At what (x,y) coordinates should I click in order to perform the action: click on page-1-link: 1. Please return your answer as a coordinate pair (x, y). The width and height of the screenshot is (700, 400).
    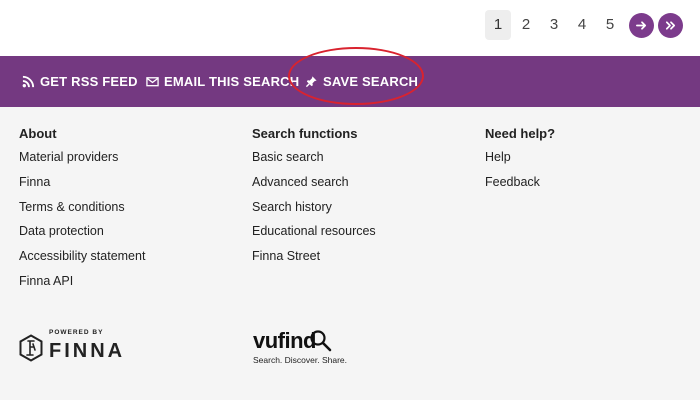
    Looking at the image, I should click on (498, 25).